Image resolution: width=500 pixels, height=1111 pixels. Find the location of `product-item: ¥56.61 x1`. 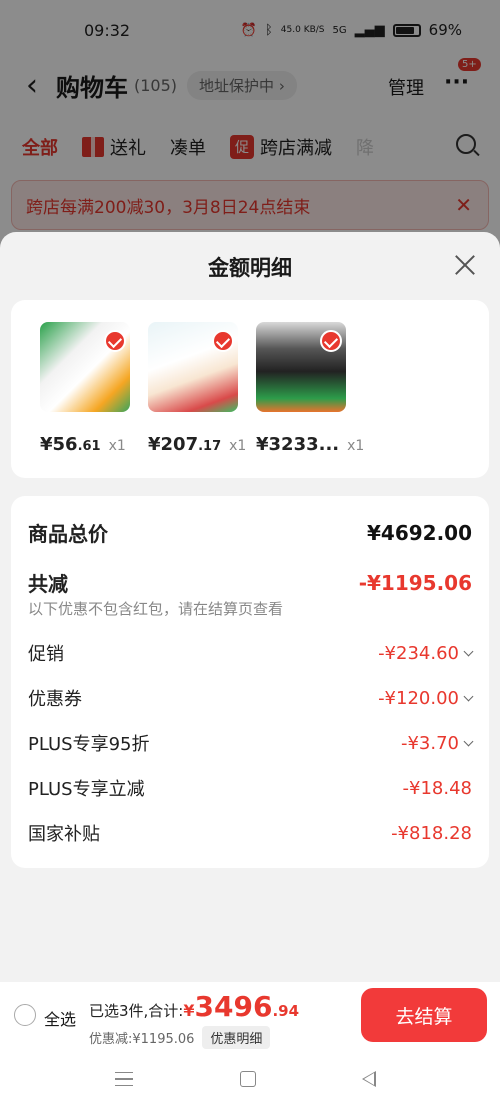

product-item: ¥56.61 x1 is located at coordinates (86, 388).